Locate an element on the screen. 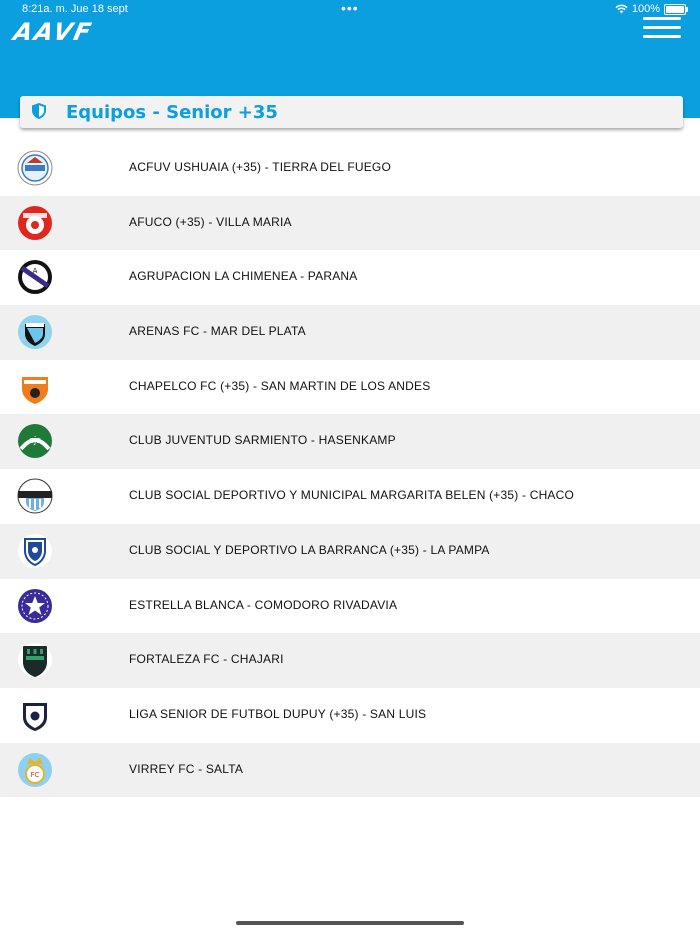 This screenshot has width=700, height=933. estrella-blanca-logo is located at coordinates (35, 606).